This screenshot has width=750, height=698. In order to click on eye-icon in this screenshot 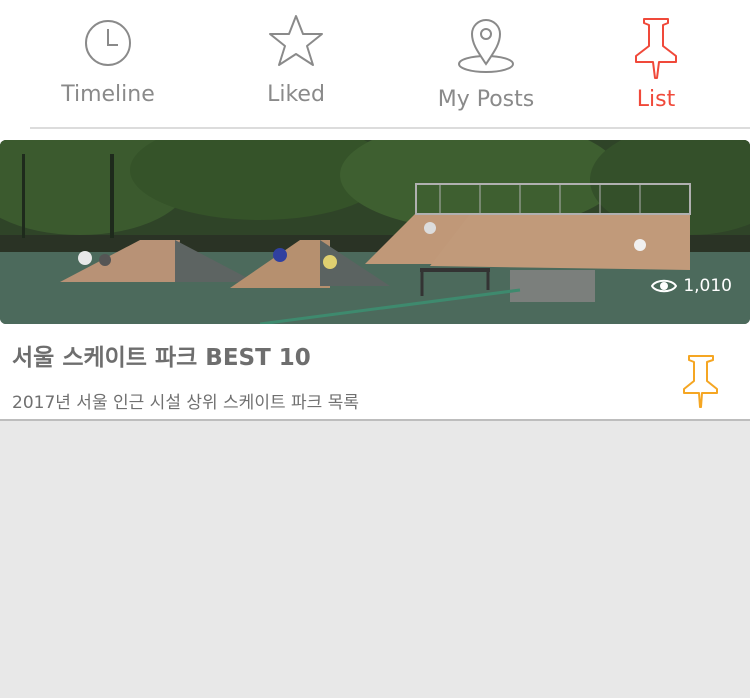, I will do `click(664, 286)`.